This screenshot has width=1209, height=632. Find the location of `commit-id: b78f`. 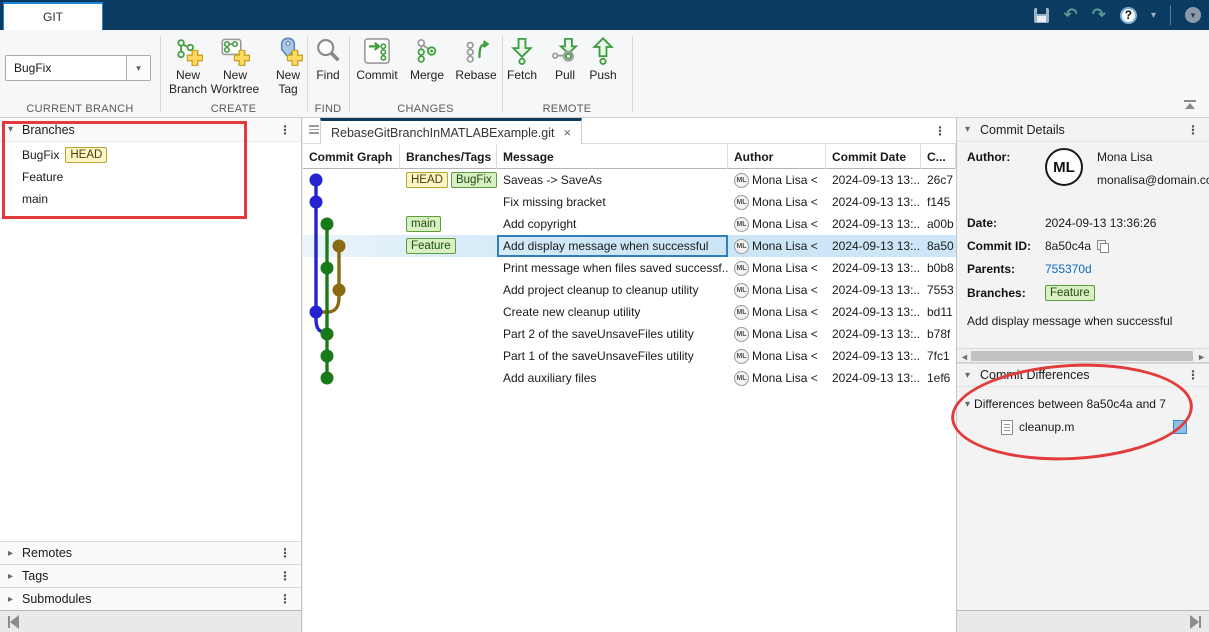

commit-id: b78f is located at coordinates (939, 334).